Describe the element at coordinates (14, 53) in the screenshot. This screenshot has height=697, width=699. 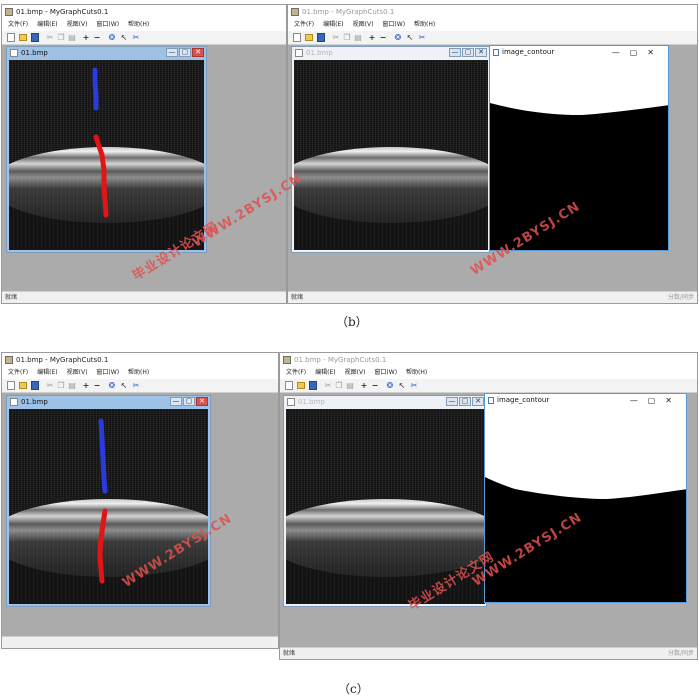
I see `image-doc-icon` at that location.